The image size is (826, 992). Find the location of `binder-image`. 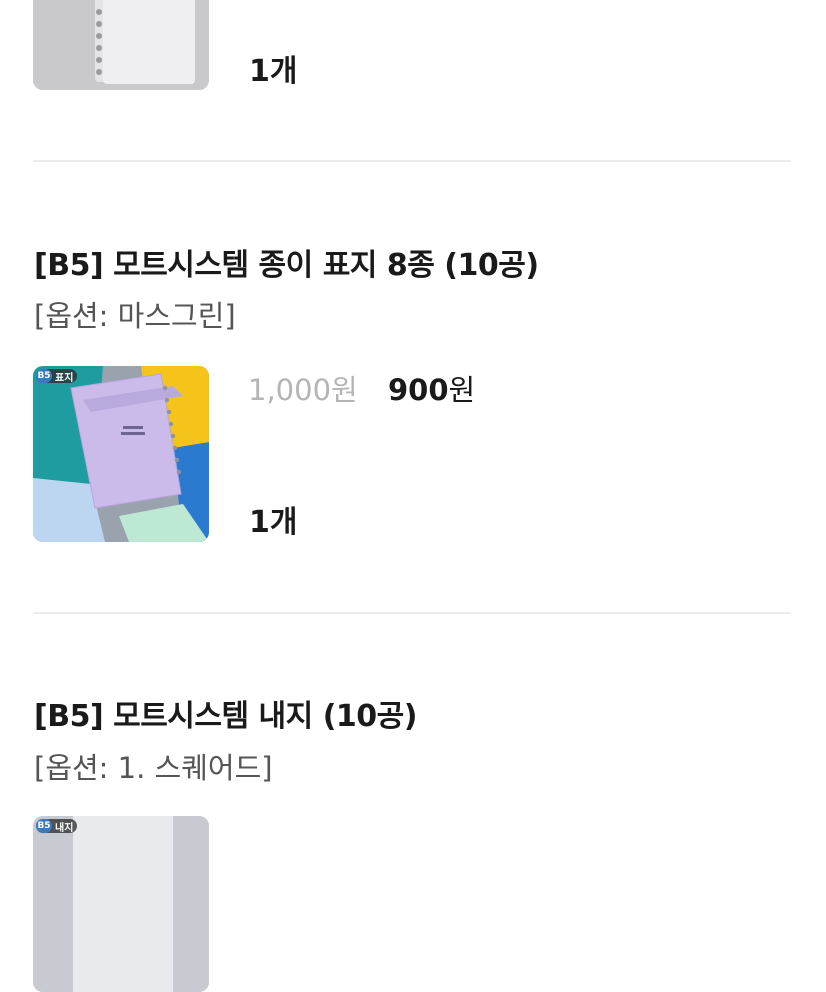

binder-image is located at coordinates (121, 45).